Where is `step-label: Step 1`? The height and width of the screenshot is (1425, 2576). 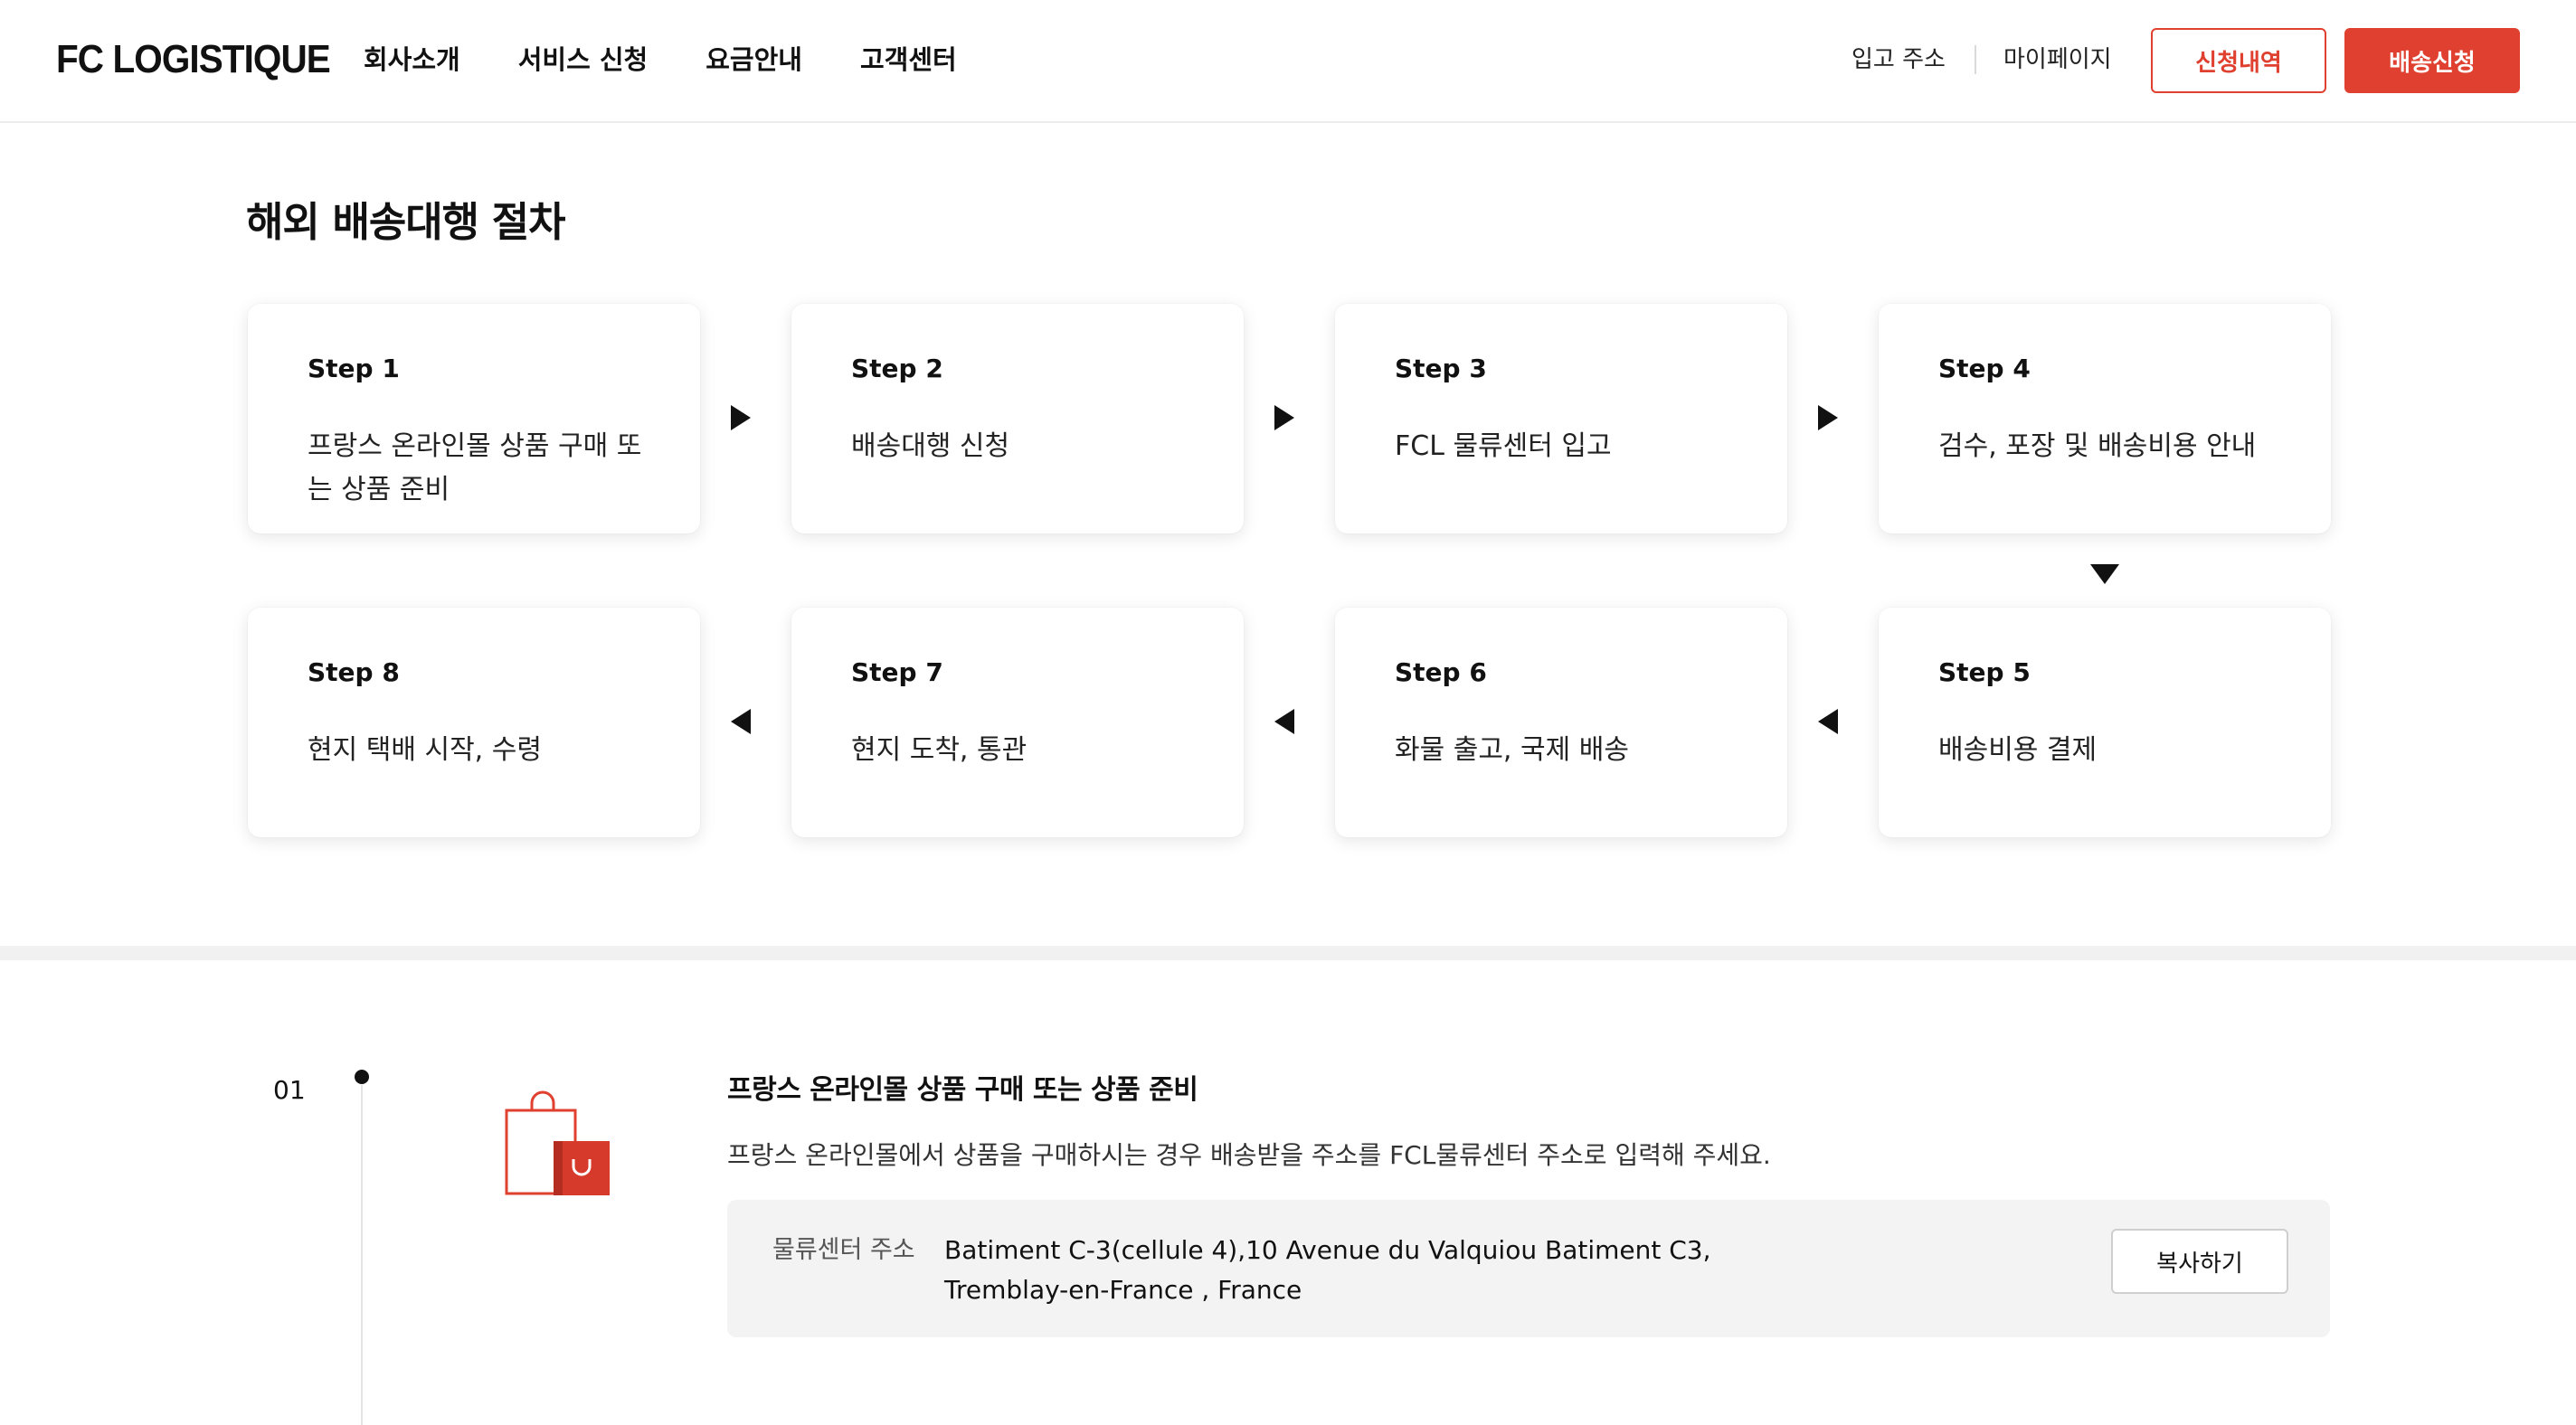 step-label: Step 1 is located at coordinates (354, 368).